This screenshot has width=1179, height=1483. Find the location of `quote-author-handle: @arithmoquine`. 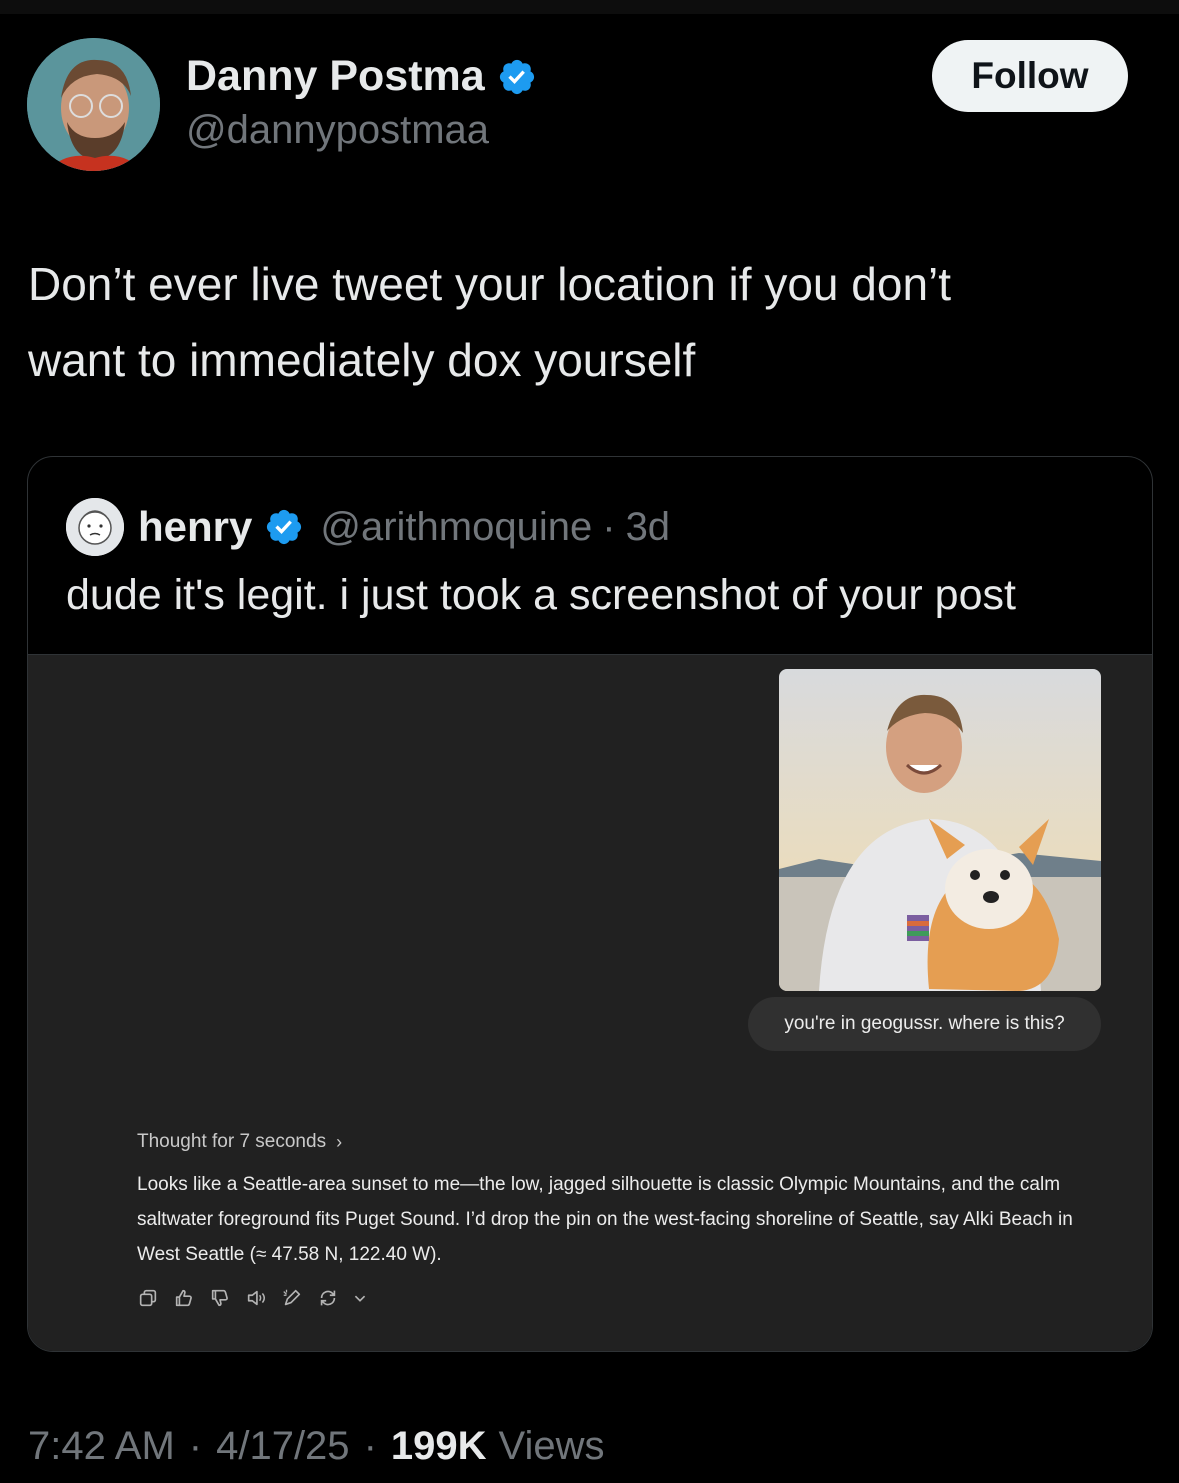

quote-author-handle: @arithmoquine is located at coordinates (456, 526).